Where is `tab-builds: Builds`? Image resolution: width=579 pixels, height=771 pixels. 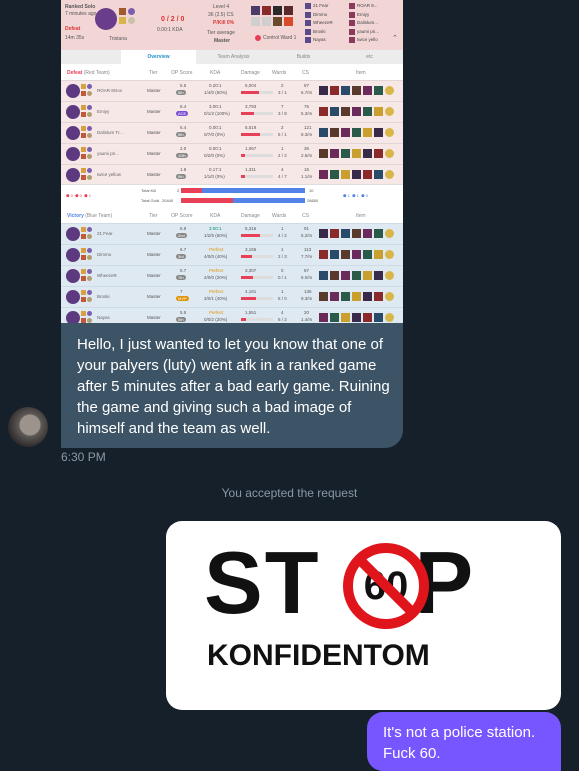
tab-builds: Builds is located at coordinates (303, 57).